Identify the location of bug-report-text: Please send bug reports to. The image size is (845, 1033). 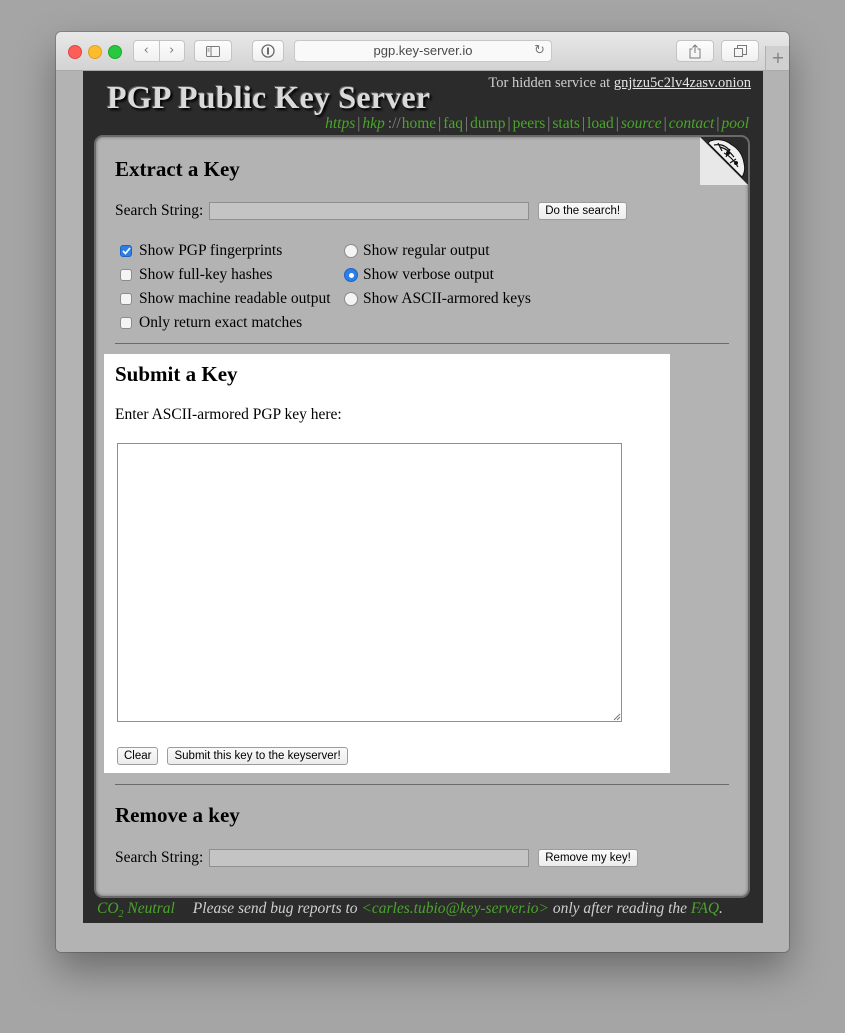
(277, 908).